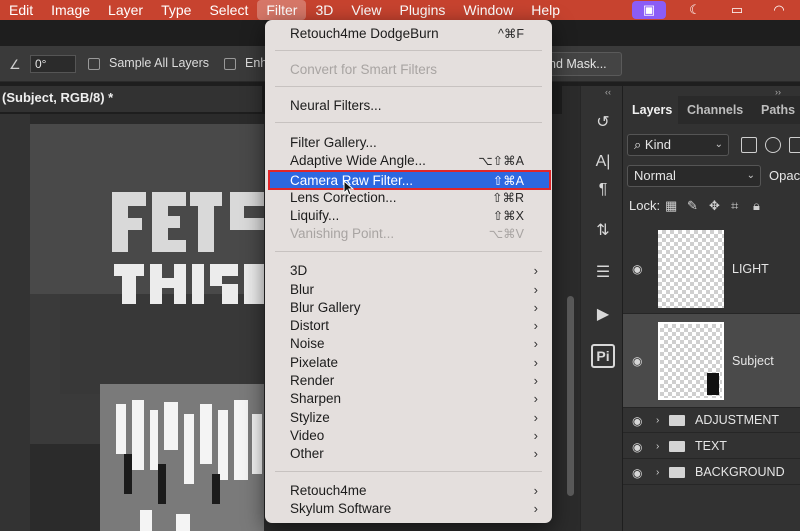  Describe the element at coordinates (737, 420) in the screenshot. I see `group-name: ADJUSTMENT` at that location.